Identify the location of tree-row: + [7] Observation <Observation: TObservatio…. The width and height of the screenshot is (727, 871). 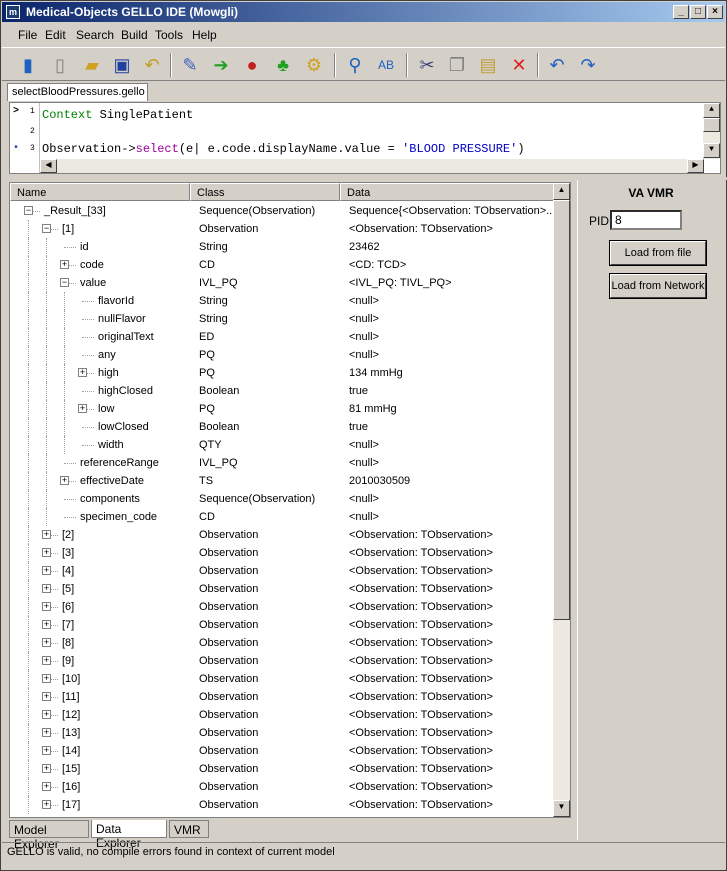
(282, 625).